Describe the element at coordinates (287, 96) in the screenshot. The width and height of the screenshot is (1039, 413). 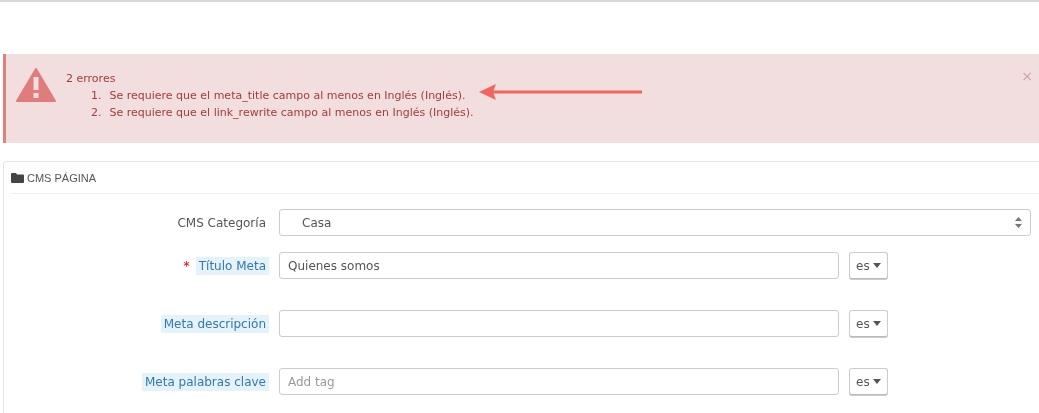
I see `error-message: Se requiere que el meta_title campo al menos en Inglés (Inglés).` at that location.